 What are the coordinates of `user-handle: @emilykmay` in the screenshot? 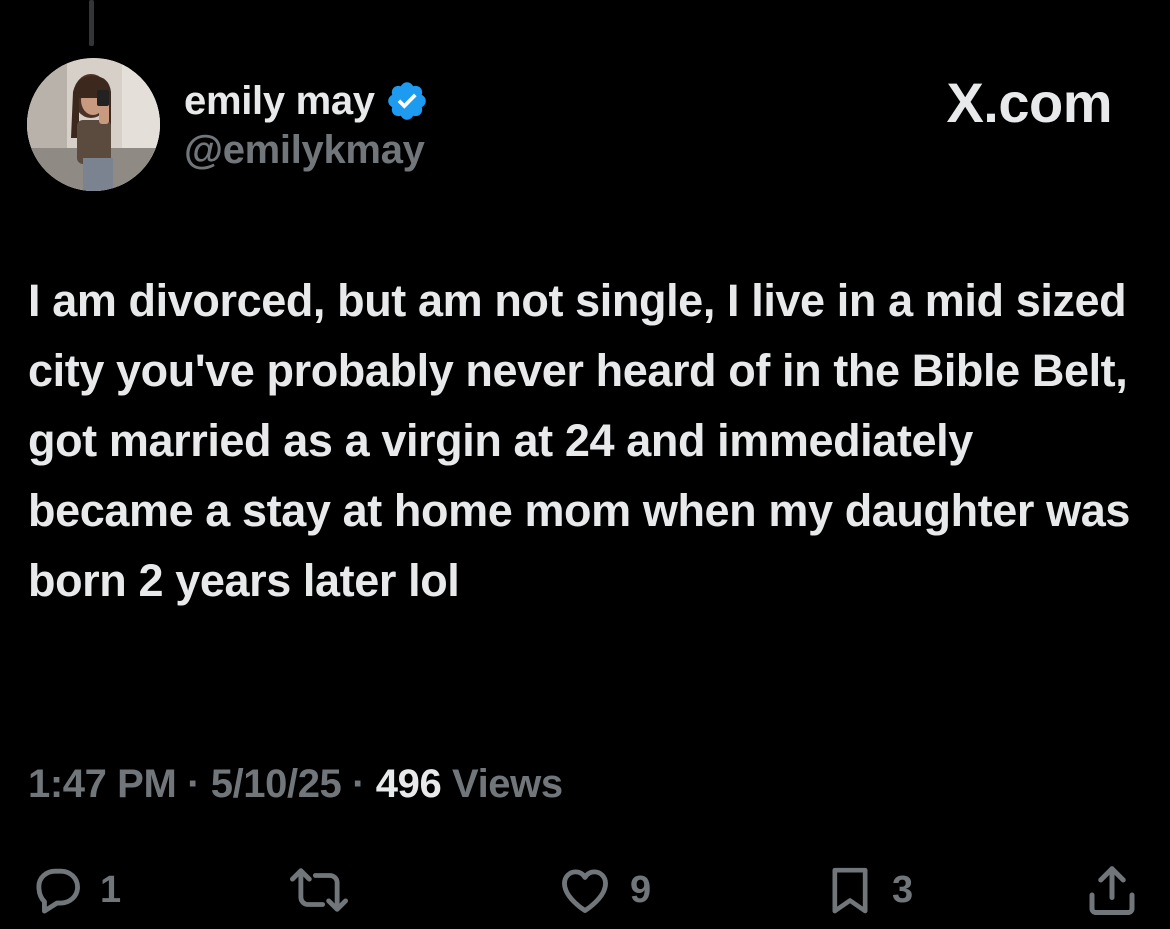 It's located at (304, 150).